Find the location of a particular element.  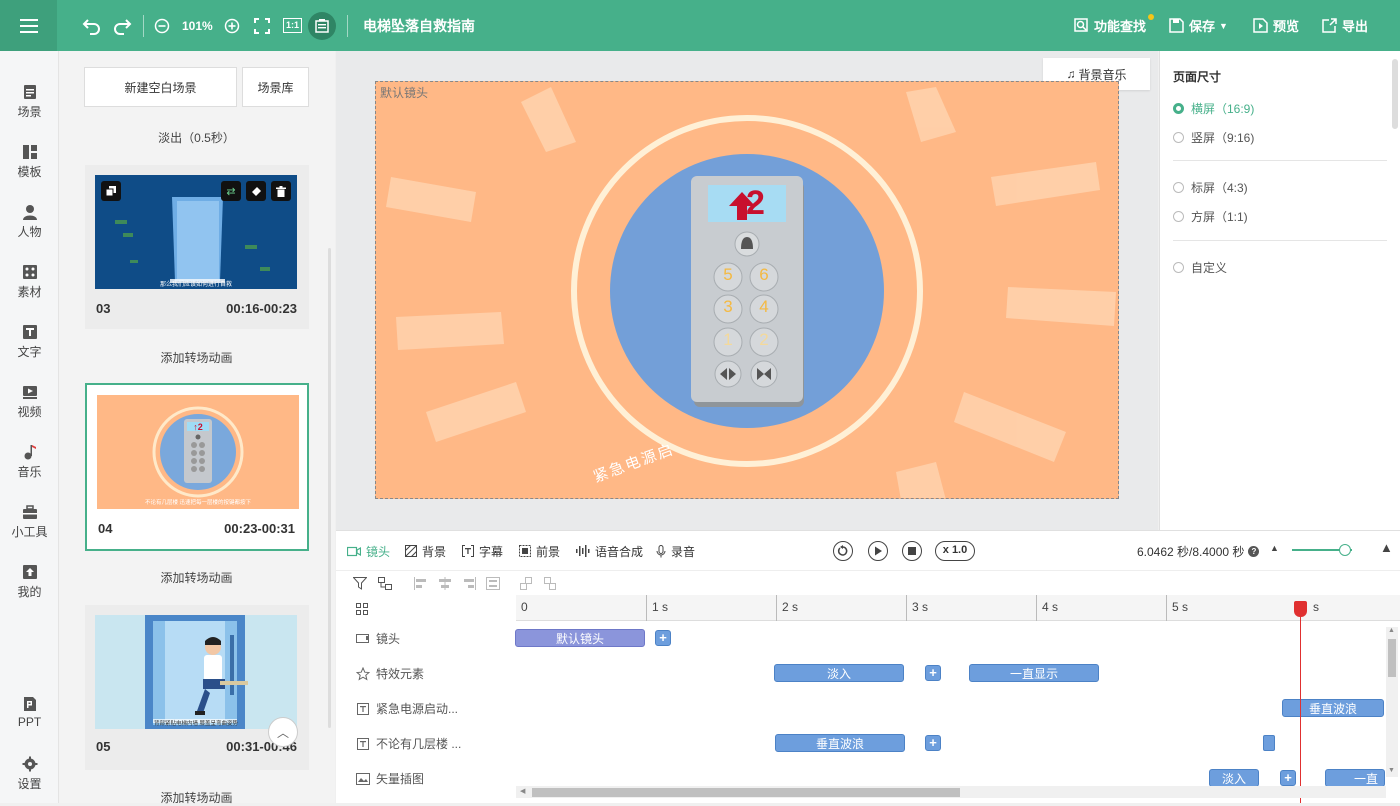

replay-button is located at coordinates (843, 551).